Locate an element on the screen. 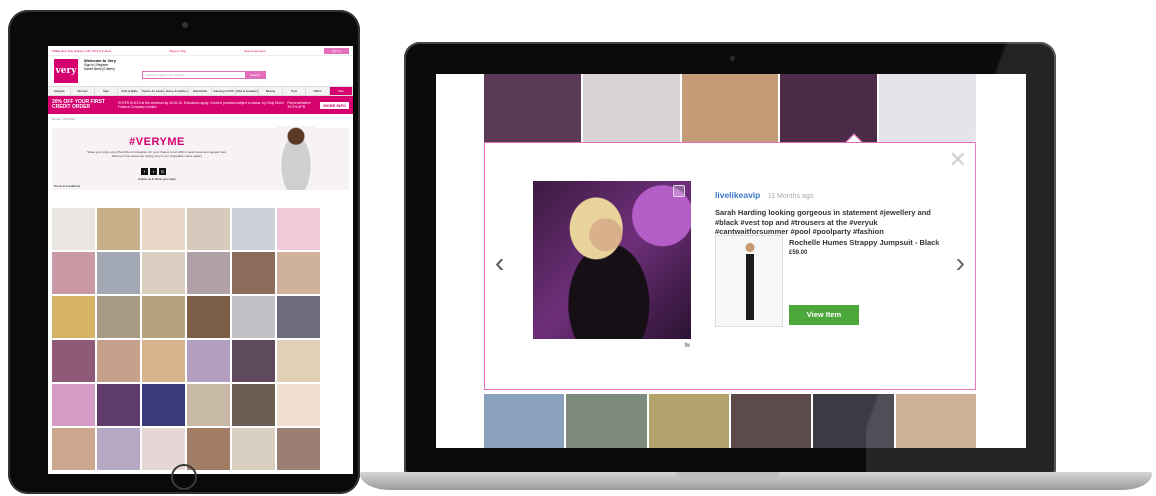 The height and width of the screenshot is (496, 1156). nav-item: Kids & Baby is located at coordinates (130, 91).